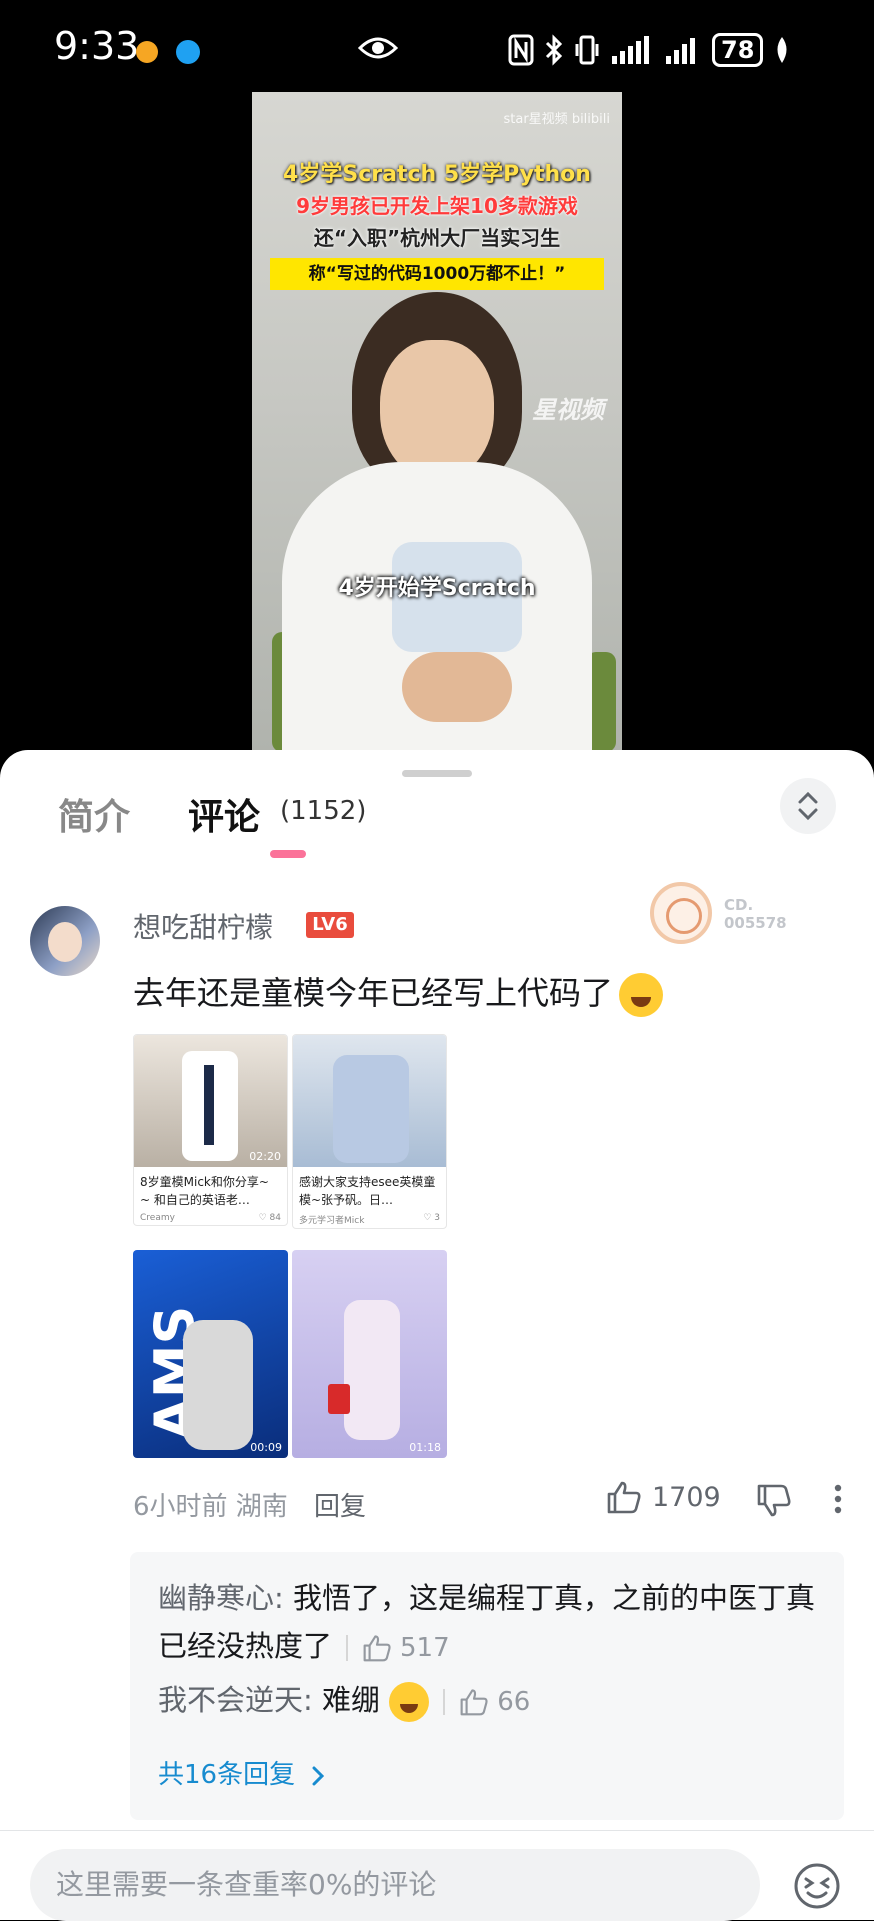  What do you see at coordinates (437, 238) in the screenshot?
I see `video-caption-line3: 还“入职”杭州大厂当实习生` at bounding box center [437, 238].